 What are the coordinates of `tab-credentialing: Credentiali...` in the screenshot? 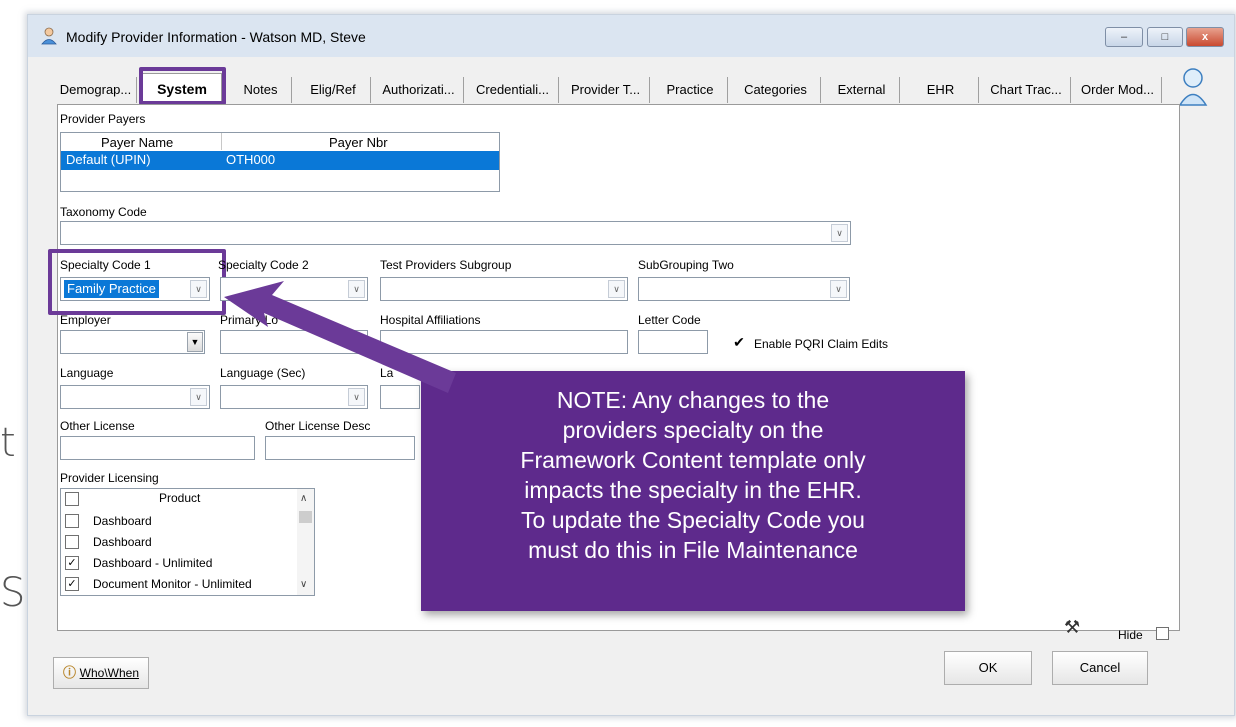 It's located at (513, 90).